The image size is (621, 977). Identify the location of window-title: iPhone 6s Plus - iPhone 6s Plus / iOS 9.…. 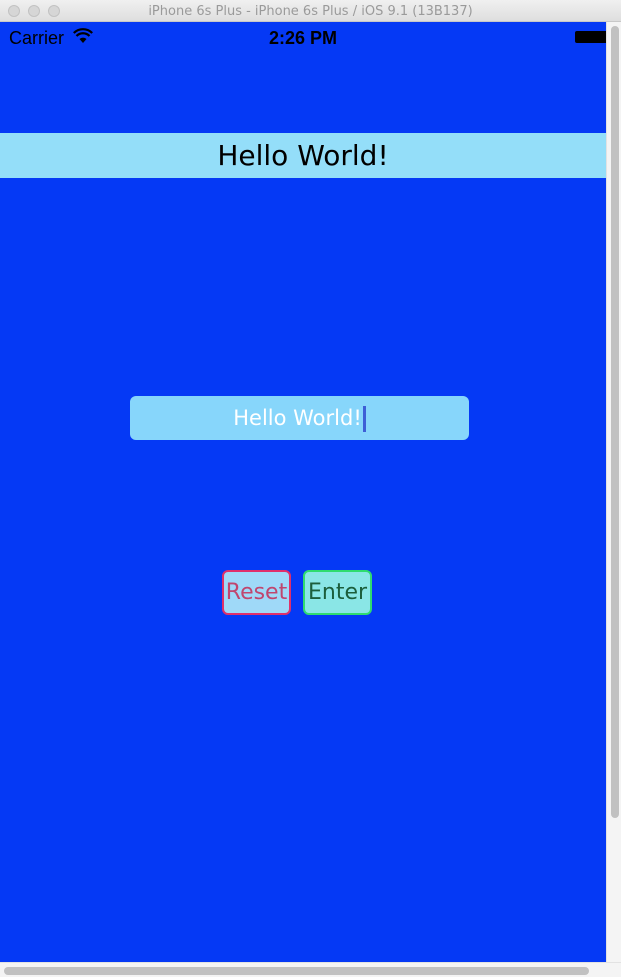
(310, 11).